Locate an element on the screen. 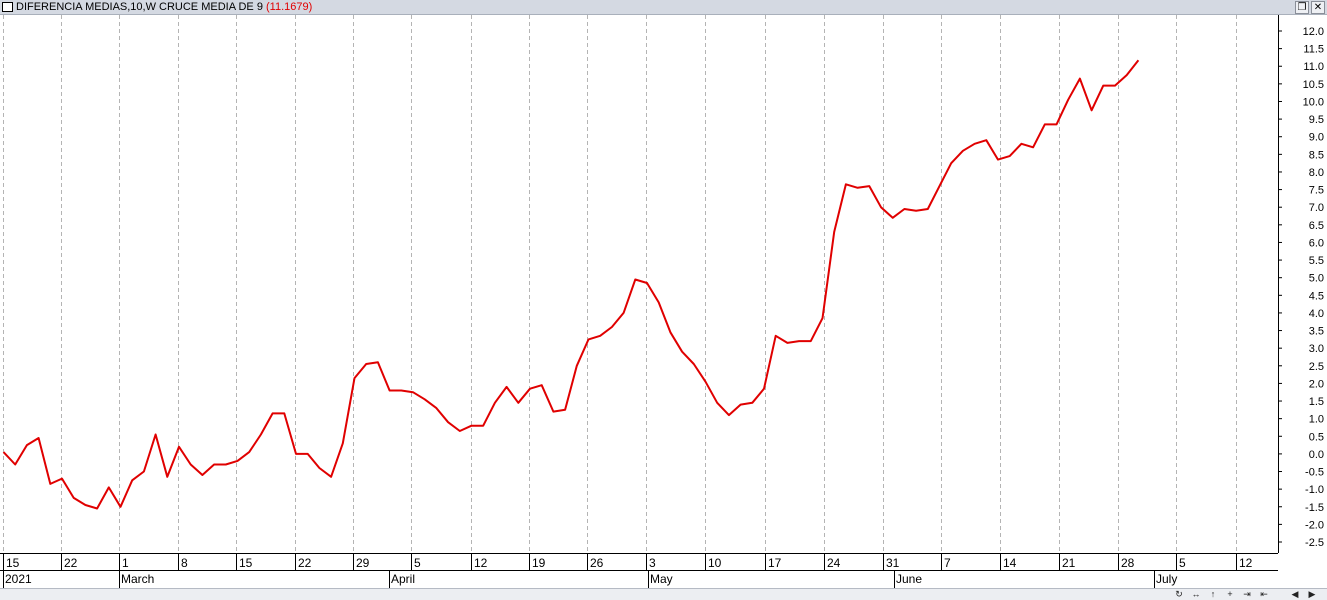 The width and height of the screenshot is (1327, 600). y-tick-label: 3.0 is located at coordinates (1316, 349).